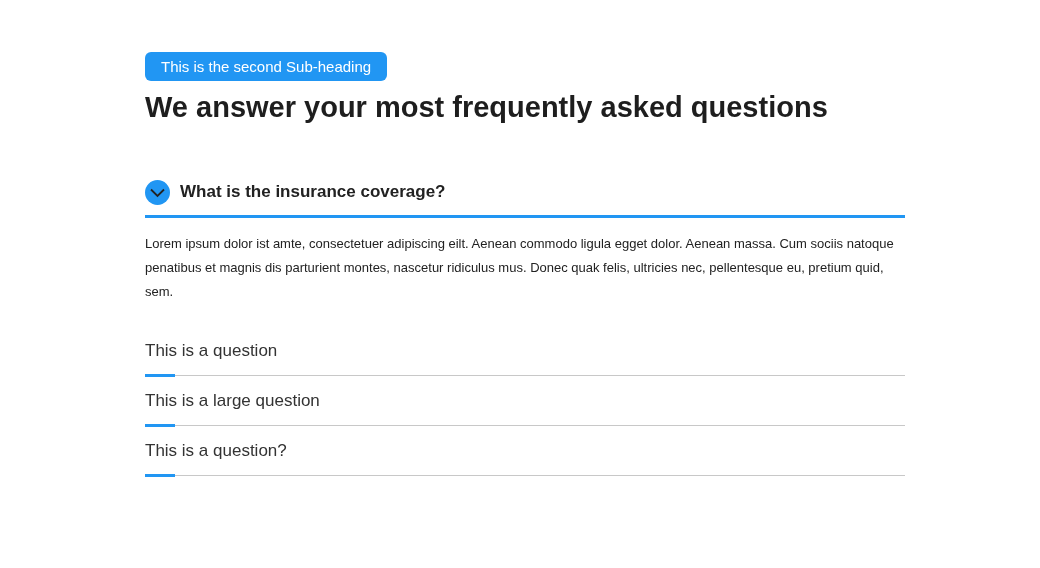 Image resolution: width=1040 pixels, height=568 pixels. What do you see at coordinates (266, 66) in the screenshot?
I see `sub-heading-badge: This is the second Sub-heading` at bounding box center [266, 66].